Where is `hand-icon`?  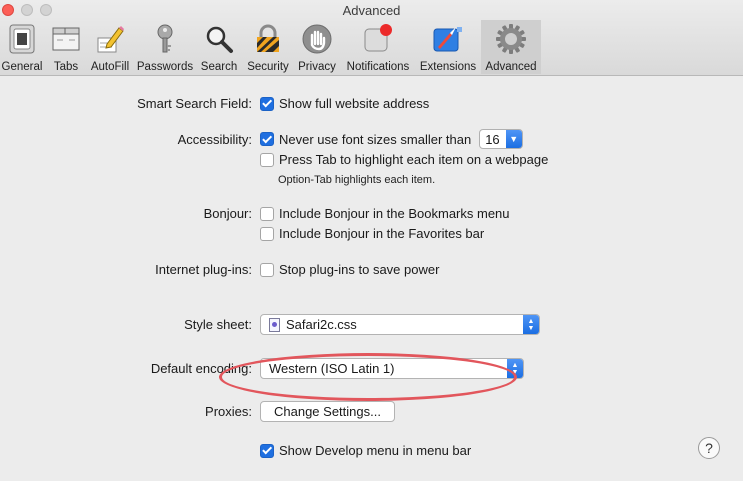
hand-icon is located at coordinates (317, 39).